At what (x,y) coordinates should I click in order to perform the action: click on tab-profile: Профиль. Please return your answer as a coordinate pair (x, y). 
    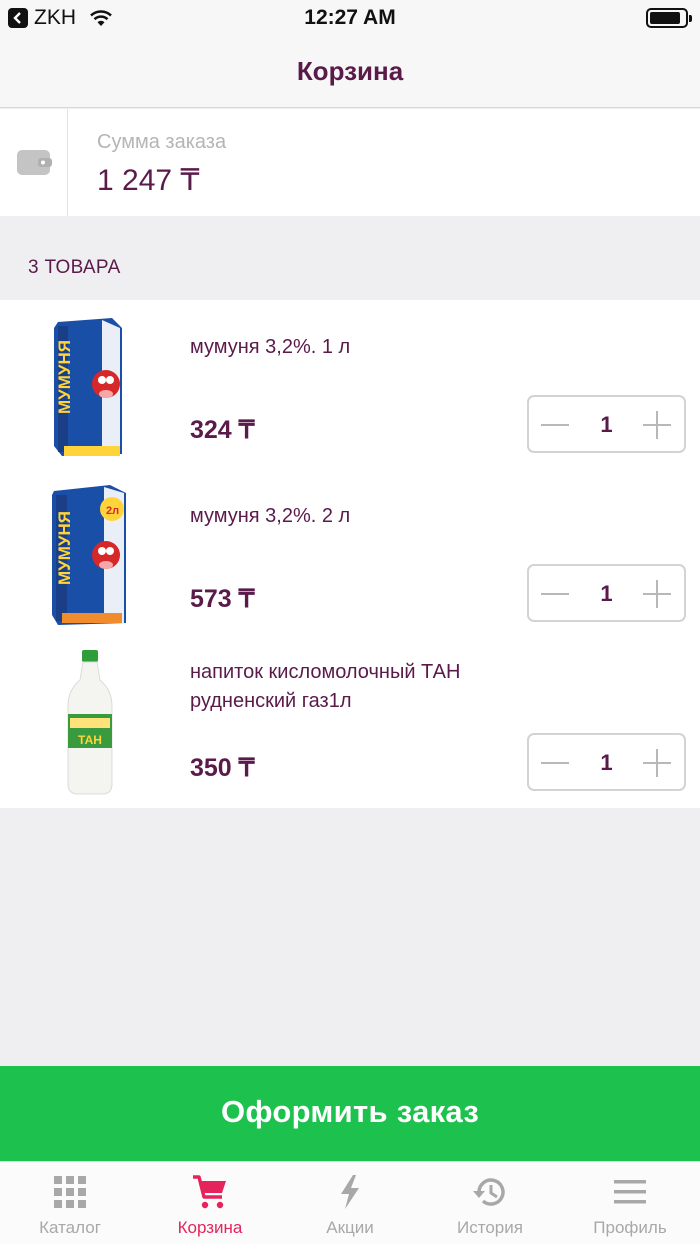
    Looking at the image, I should click on (630, 1203).